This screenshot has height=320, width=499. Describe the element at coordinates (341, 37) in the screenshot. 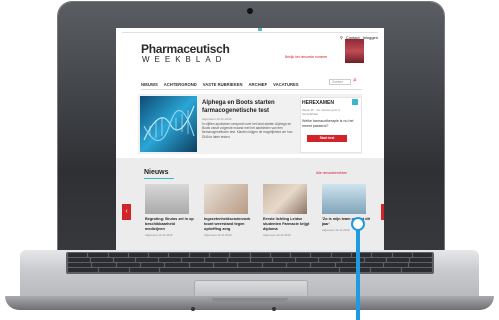

I see `account-icon: ⚲` at that location.